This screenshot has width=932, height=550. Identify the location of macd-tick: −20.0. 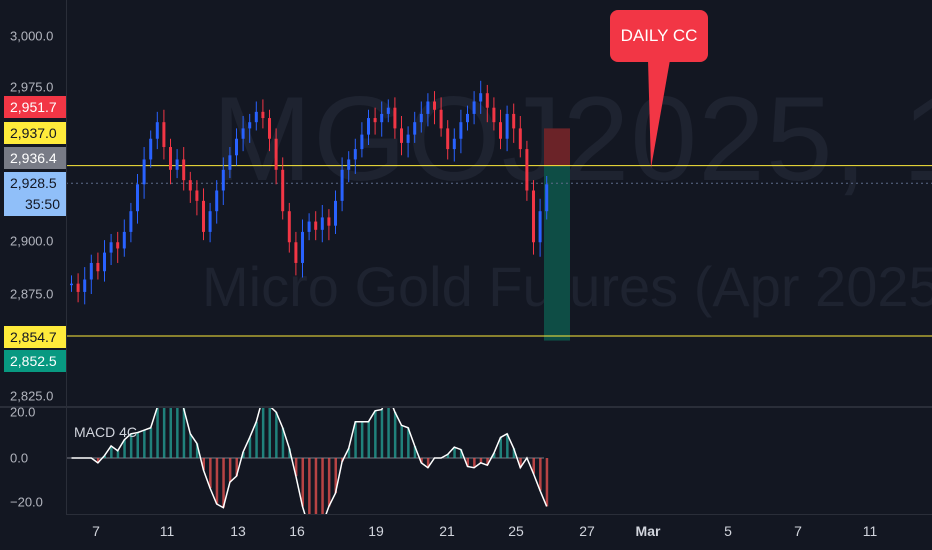
(26, 502).